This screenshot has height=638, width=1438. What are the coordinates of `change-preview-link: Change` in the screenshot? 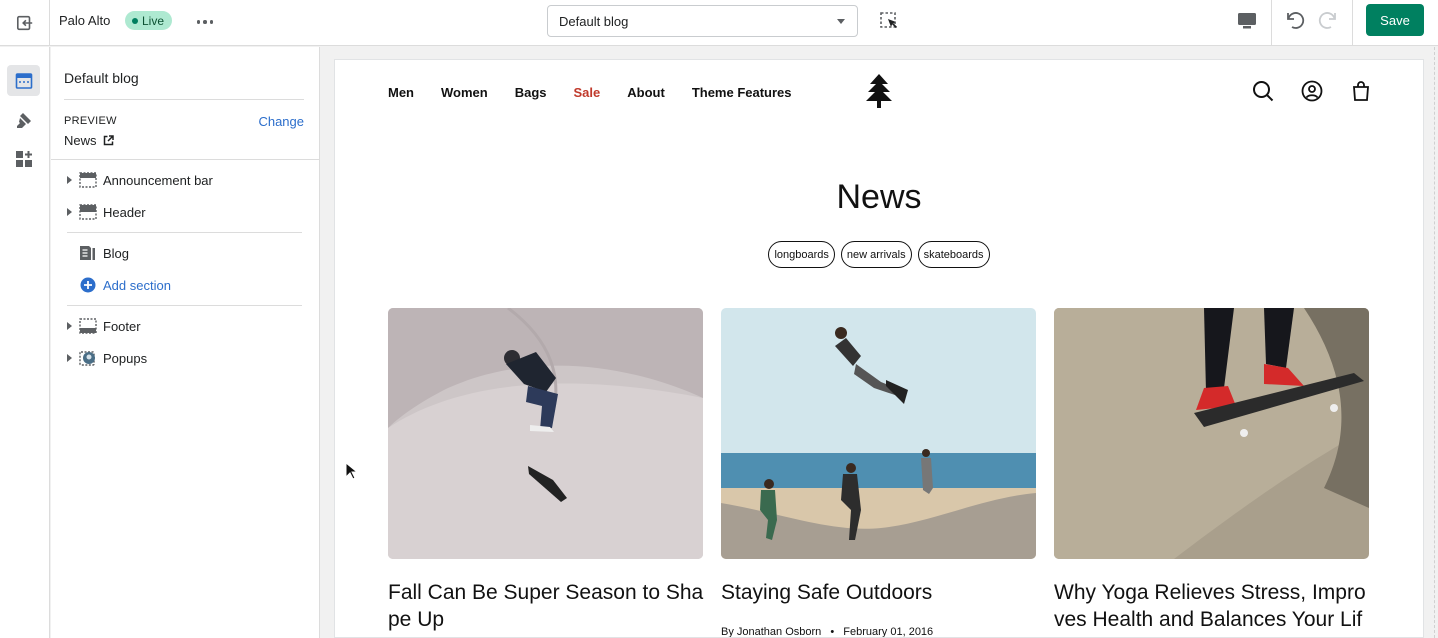 It's located at (281, 121).